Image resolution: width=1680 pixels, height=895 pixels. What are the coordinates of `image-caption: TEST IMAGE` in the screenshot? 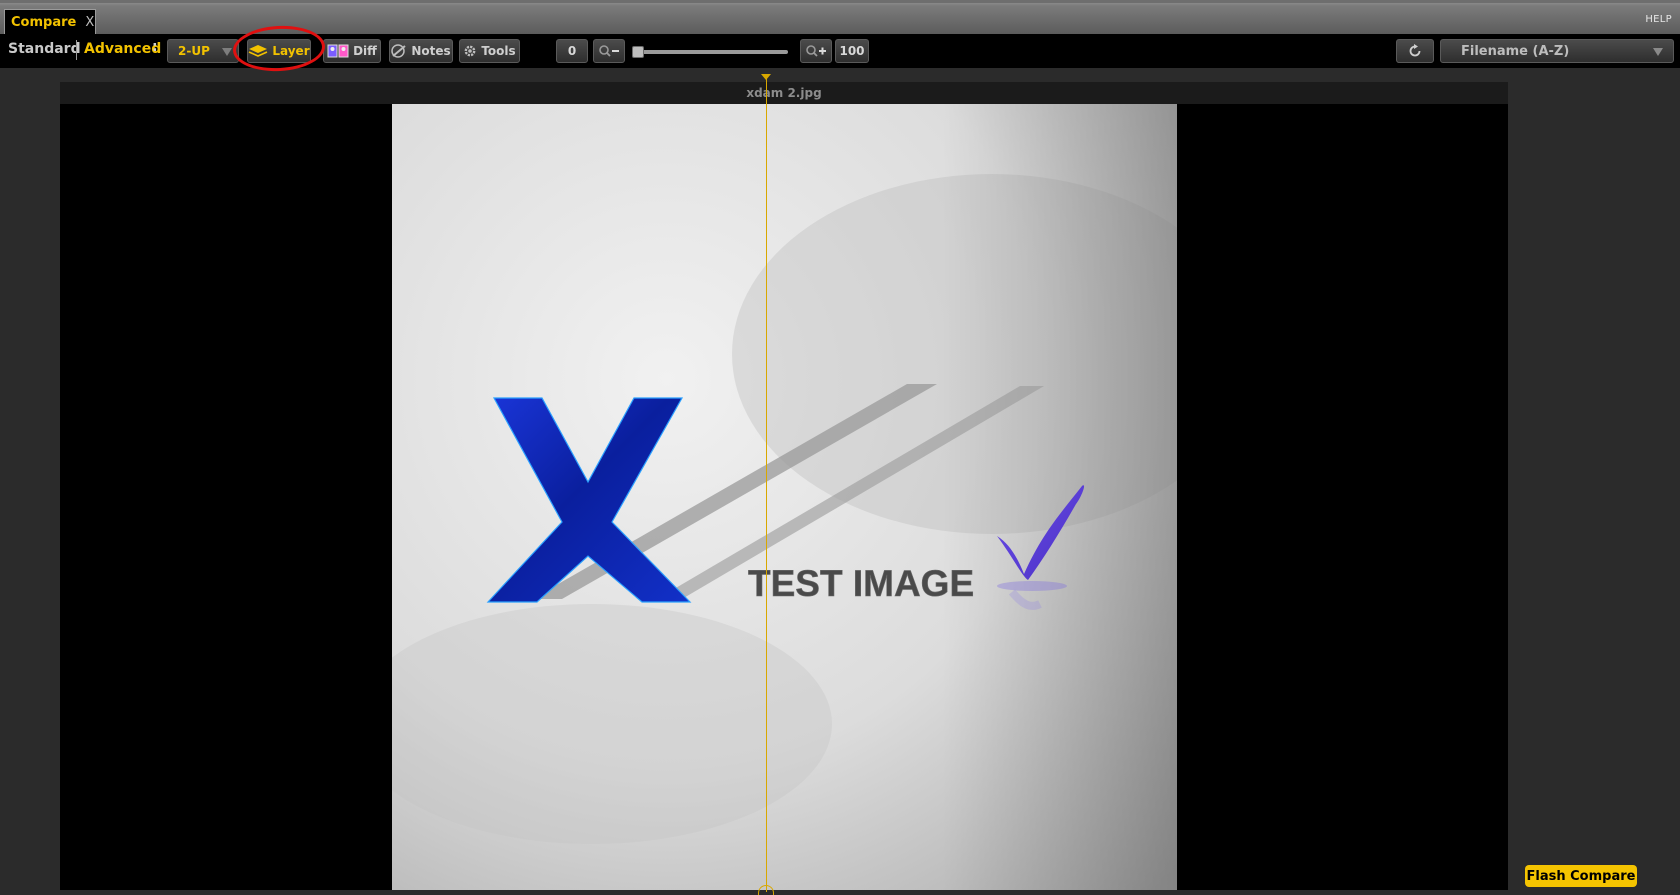 It's located at (861, 583).